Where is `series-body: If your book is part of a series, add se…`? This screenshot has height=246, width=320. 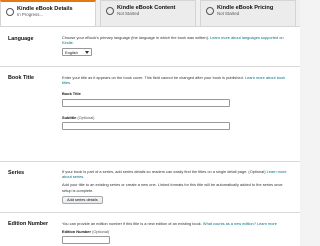 series-body: If your book is part of a series, add se… is located at coordinates (177, 186).